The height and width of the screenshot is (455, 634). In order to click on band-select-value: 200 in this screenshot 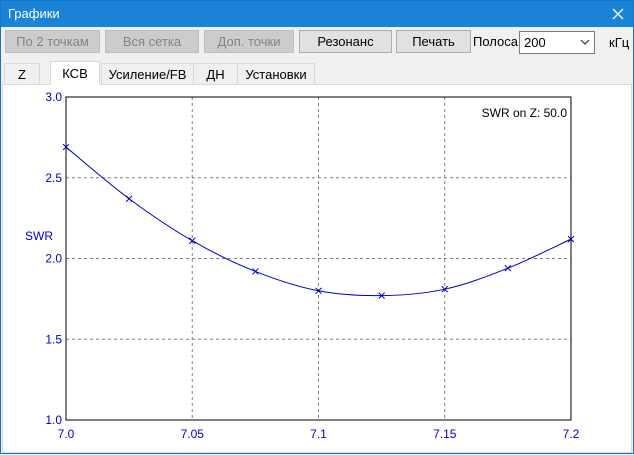, I will do `click(535, 42)`.